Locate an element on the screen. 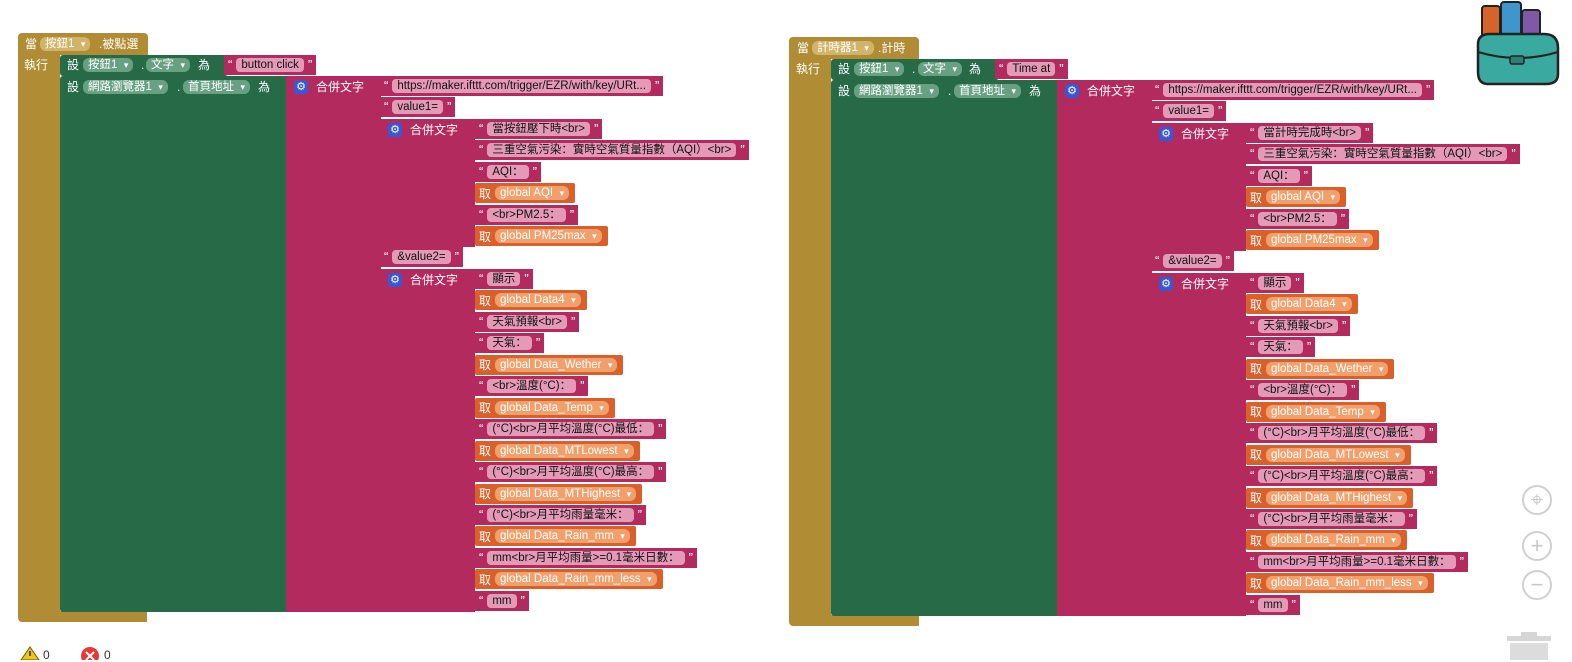 This screenshot has height=662, width=1572. text-string-block: “當按鈕壓下時<br> ” is located at coordinates (539, 129).